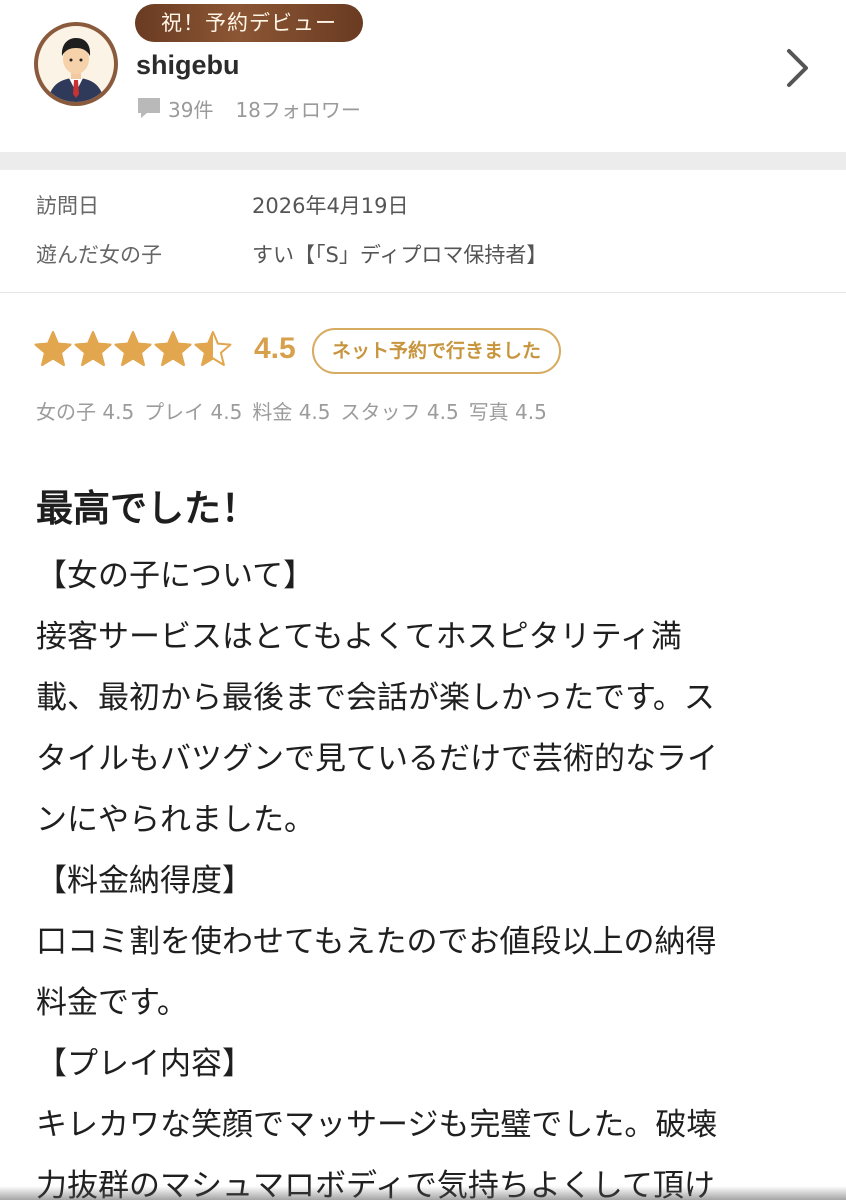 The width and height of the screenshot is (846, 1200). I want to click on scroll-fade, so click(423, 1193).